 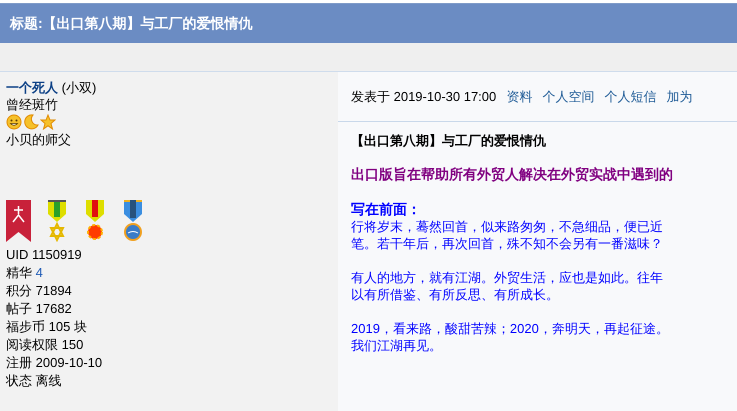 I want to click on paragraph: 行将岁末，蓦然回首，似来路匆匆，不急细品，便已近 笔。若干年后，再次回首，殊不知不会另有一番滋味？, so click(x=507, y=235).